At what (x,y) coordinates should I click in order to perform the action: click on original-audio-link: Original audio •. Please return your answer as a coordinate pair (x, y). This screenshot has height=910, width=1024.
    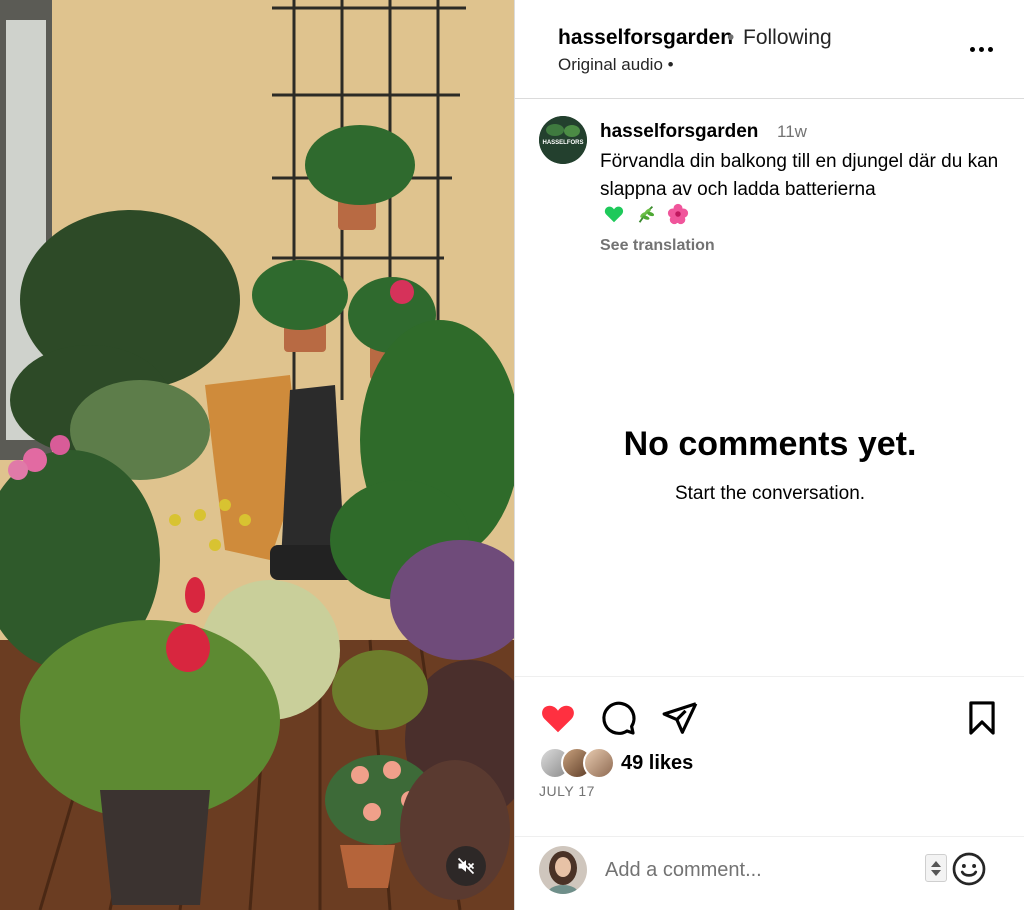
    Looking at the image, I should click on (616, 65).